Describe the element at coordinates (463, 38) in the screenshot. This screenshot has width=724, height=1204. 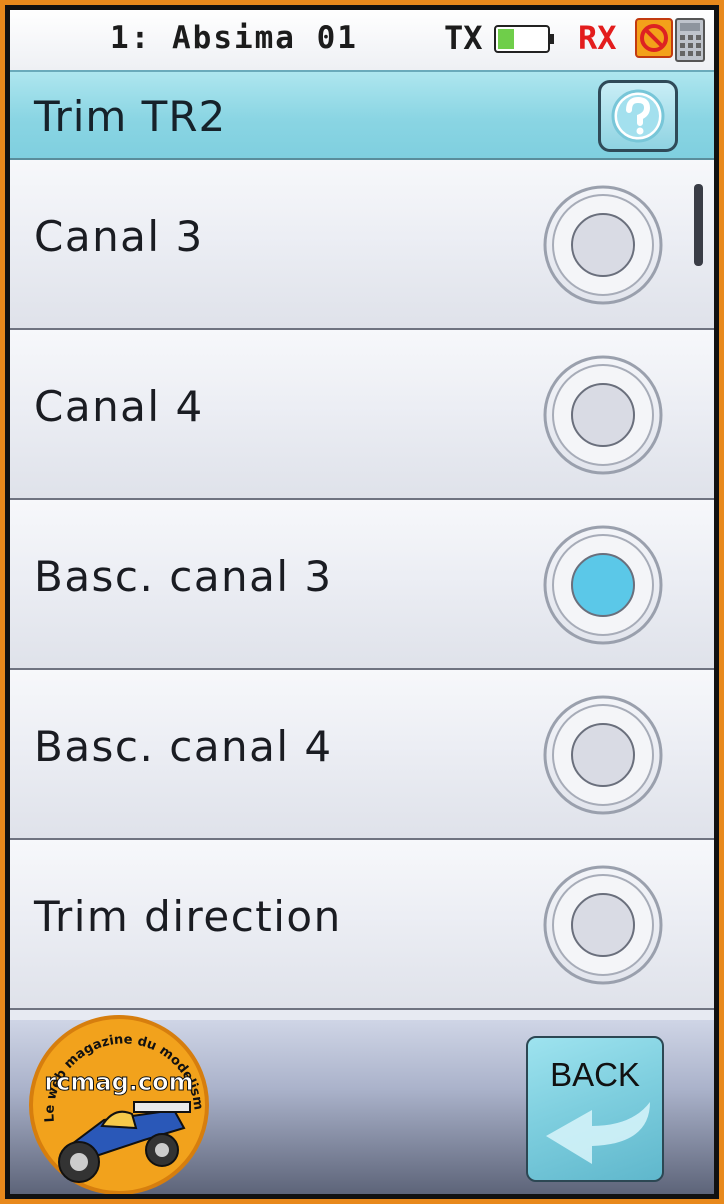
I see `tx-label: TX` at that location.